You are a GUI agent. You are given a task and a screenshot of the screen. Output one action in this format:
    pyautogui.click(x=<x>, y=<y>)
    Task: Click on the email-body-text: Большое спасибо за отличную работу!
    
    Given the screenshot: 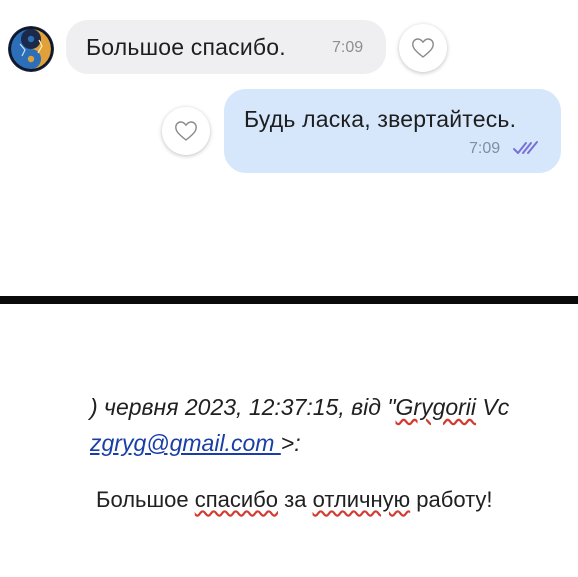 What is the action you would take?
    pyautogui.click(x=294, y=500)
    